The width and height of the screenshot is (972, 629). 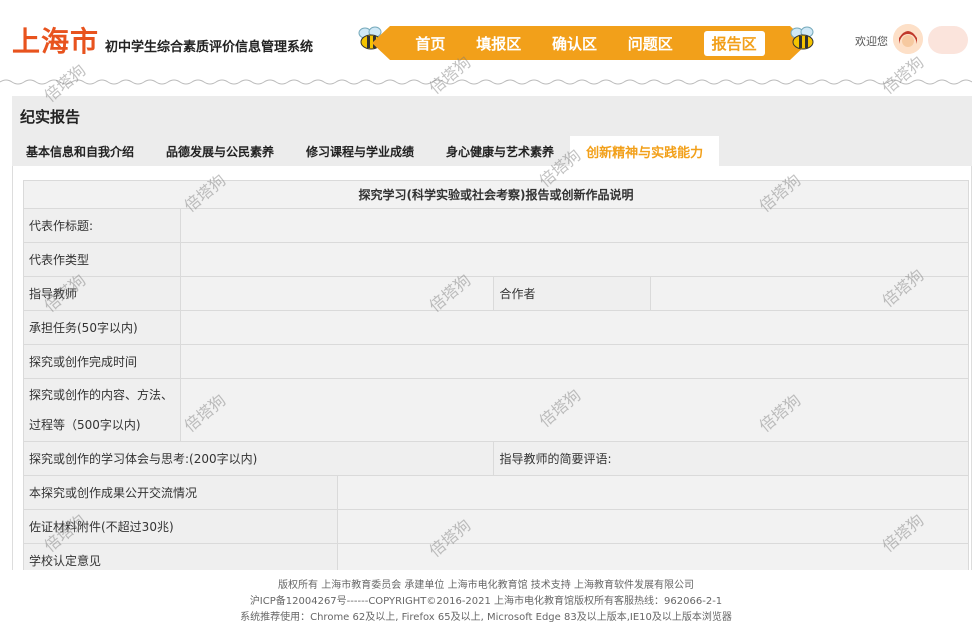 I want to click on partner-label: 合作者, so click(x=572, y=293).